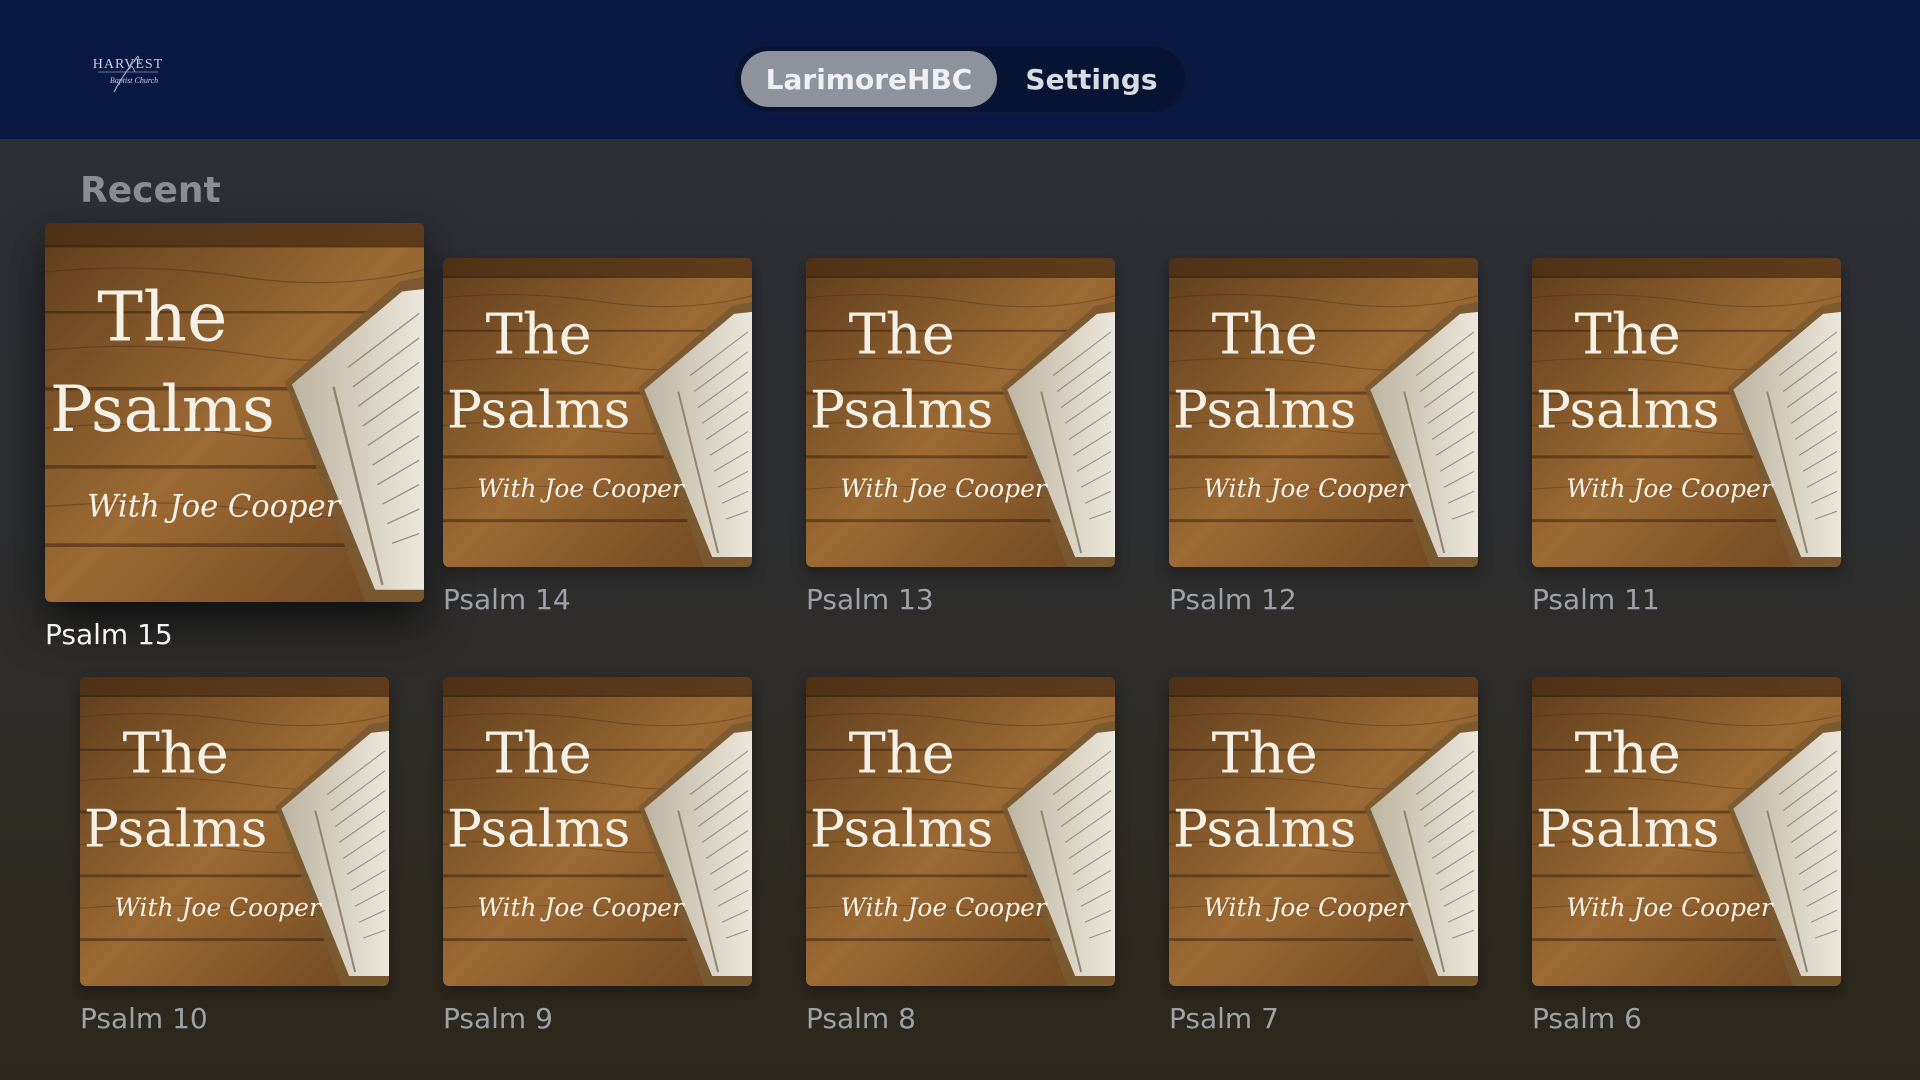 The height and width of the screenshot is (1080, 1920). I want to click on top-tab-bar: LarimoreHBC Settings, so click(960, 79).